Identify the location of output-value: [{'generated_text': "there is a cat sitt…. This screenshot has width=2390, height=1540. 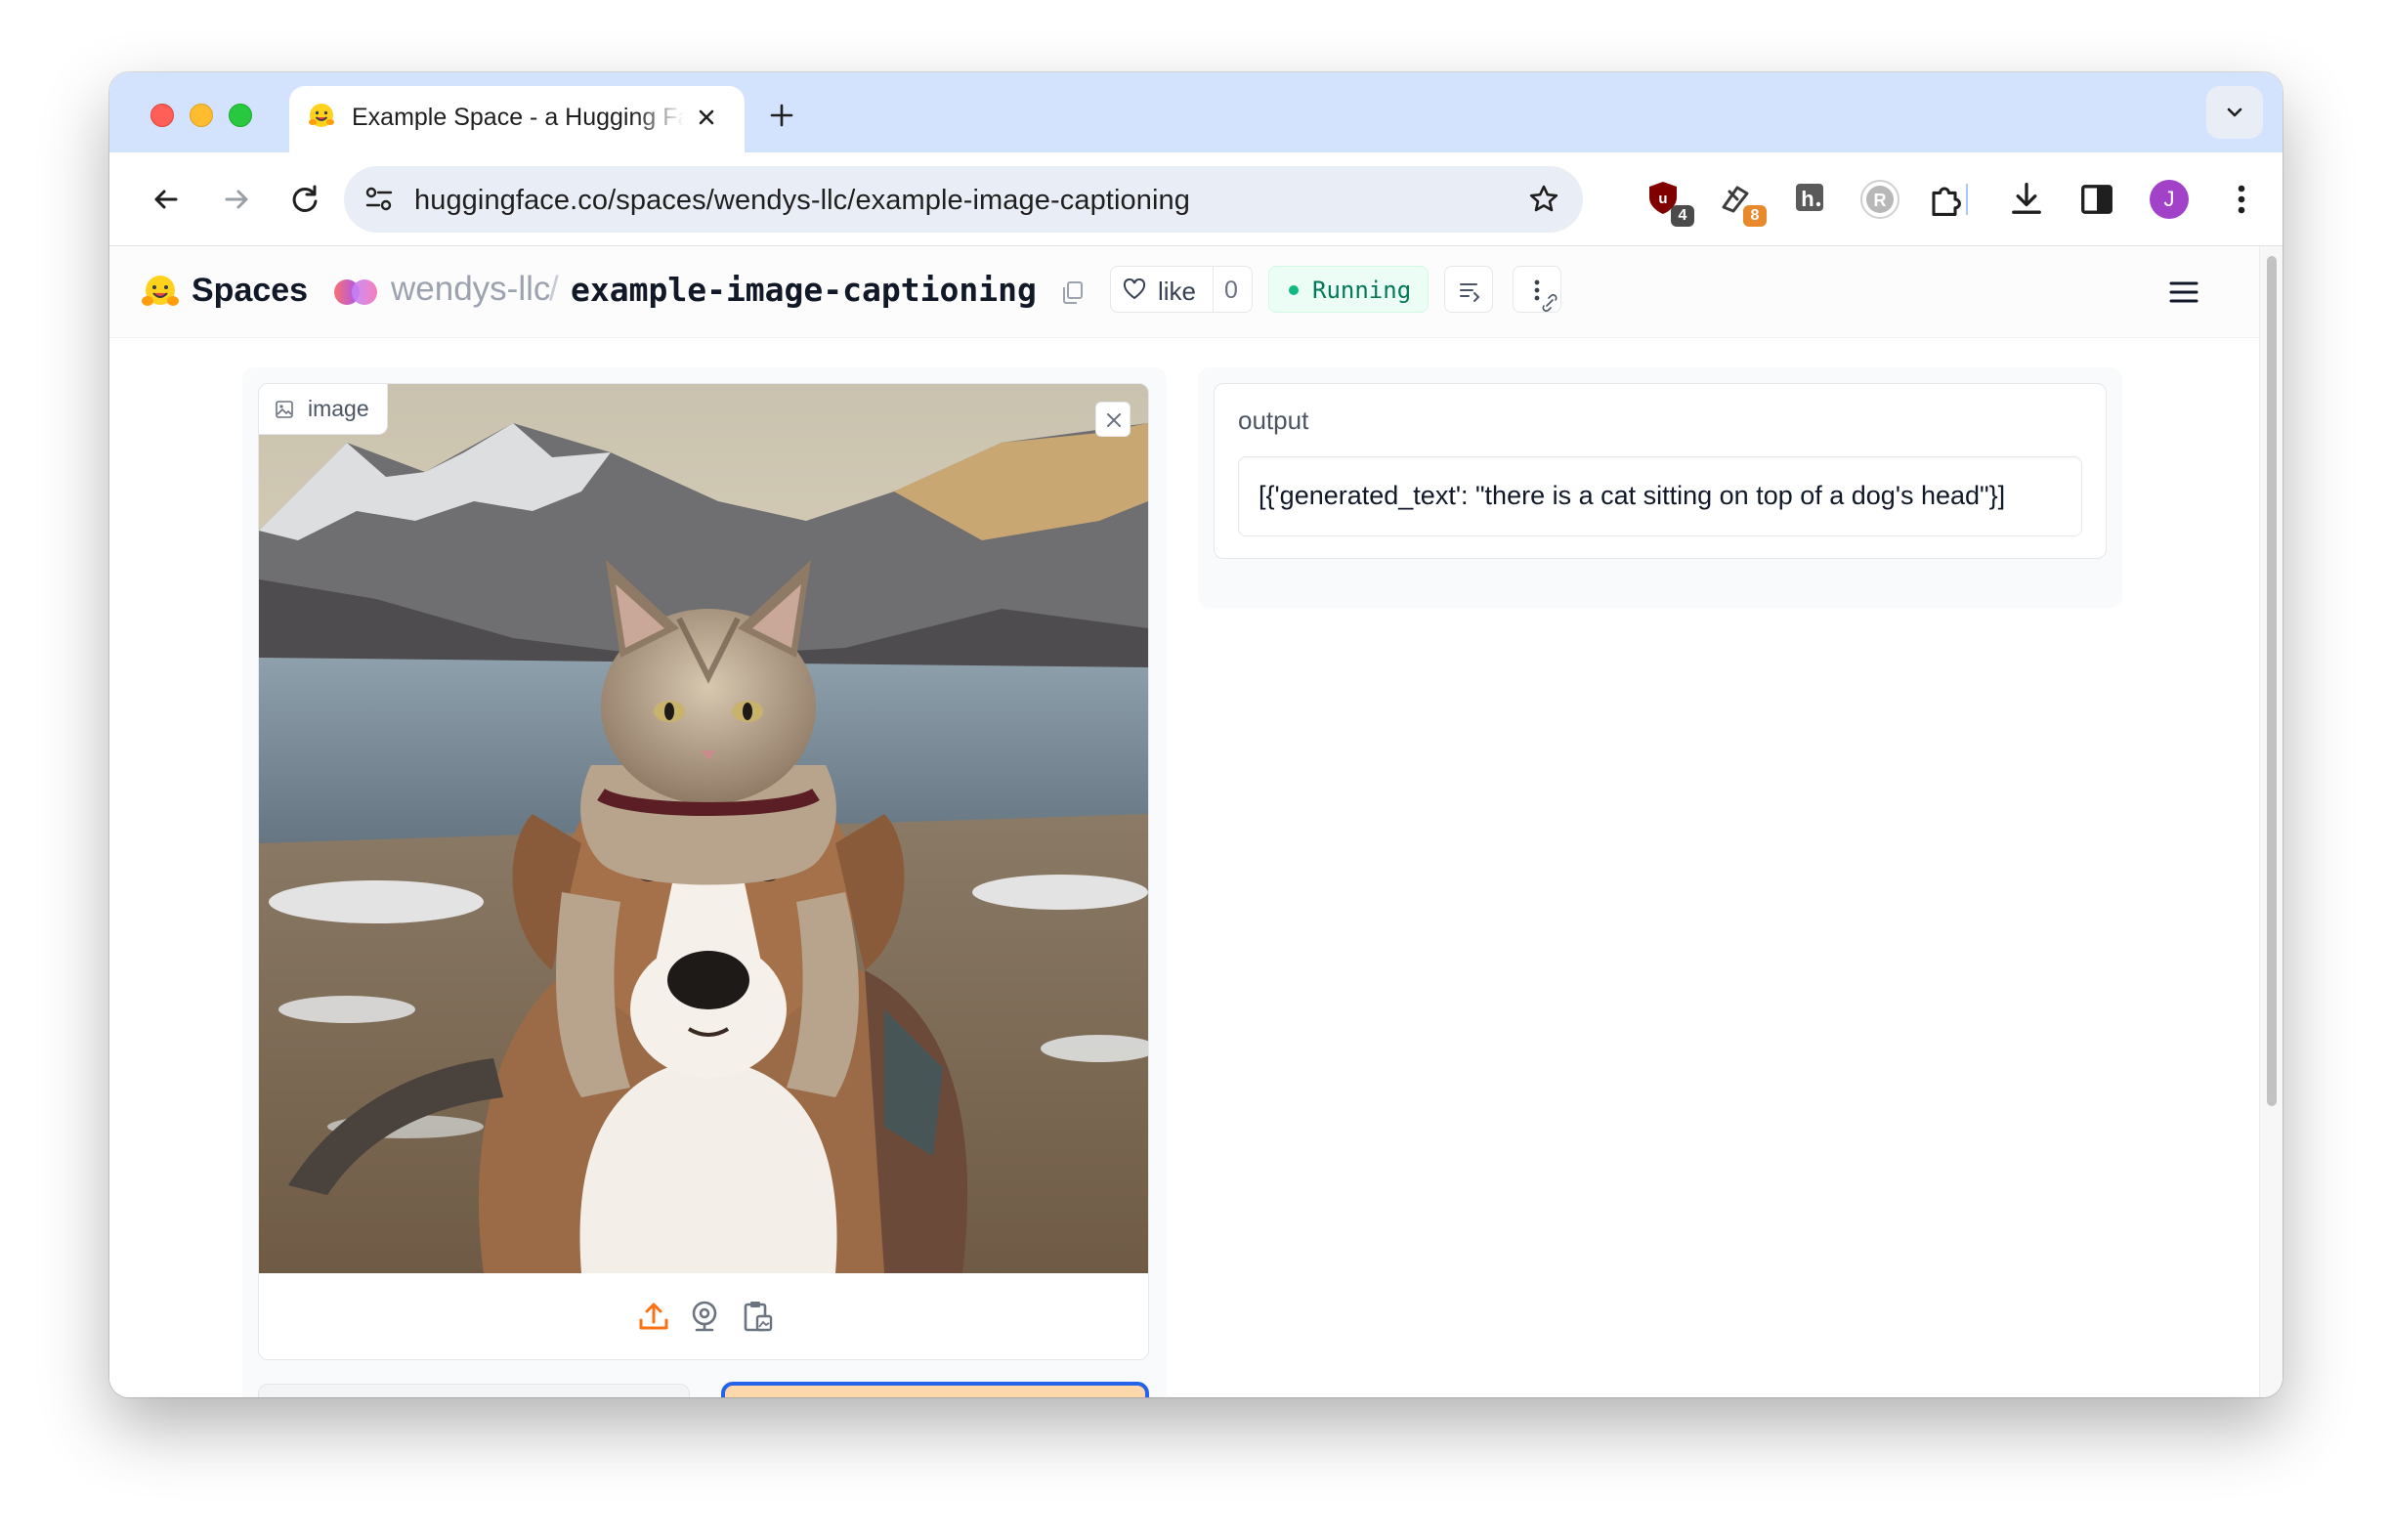
(1632, 495).